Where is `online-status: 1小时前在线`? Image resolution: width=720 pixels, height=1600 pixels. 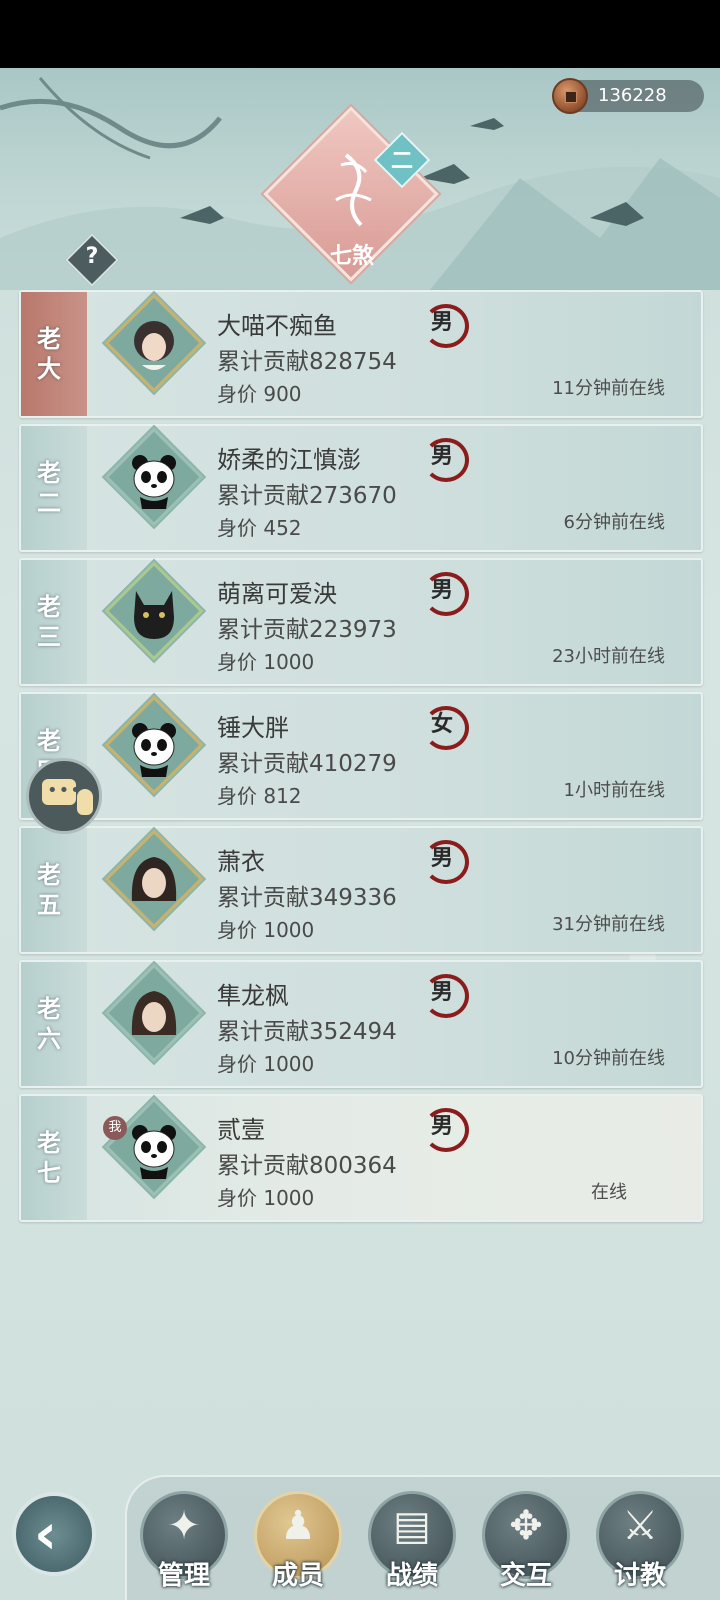
online-status: 1小时前在线 is located at coordinates (614, 790).